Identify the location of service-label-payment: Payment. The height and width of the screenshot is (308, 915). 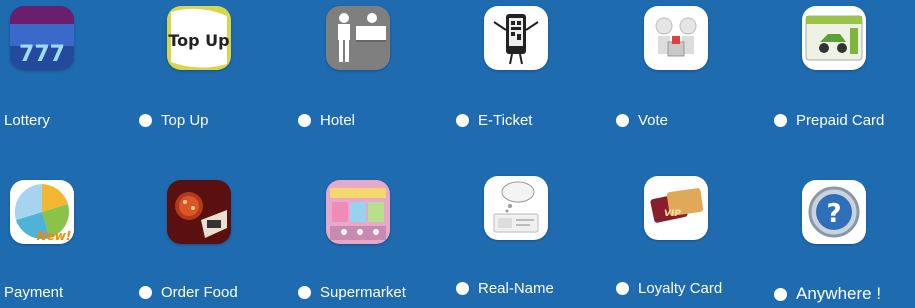
(34, 292).